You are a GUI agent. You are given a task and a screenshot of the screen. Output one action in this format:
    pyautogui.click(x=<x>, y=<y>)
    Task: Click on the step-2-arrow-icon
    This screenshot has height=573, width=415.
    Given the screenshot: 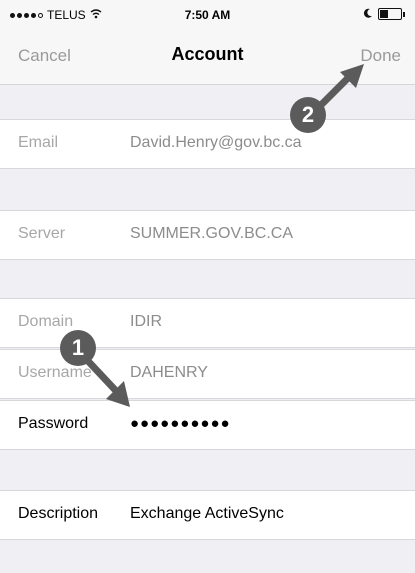 What is the action you would take?
    pyautogui.click(x=341, y=86)
    